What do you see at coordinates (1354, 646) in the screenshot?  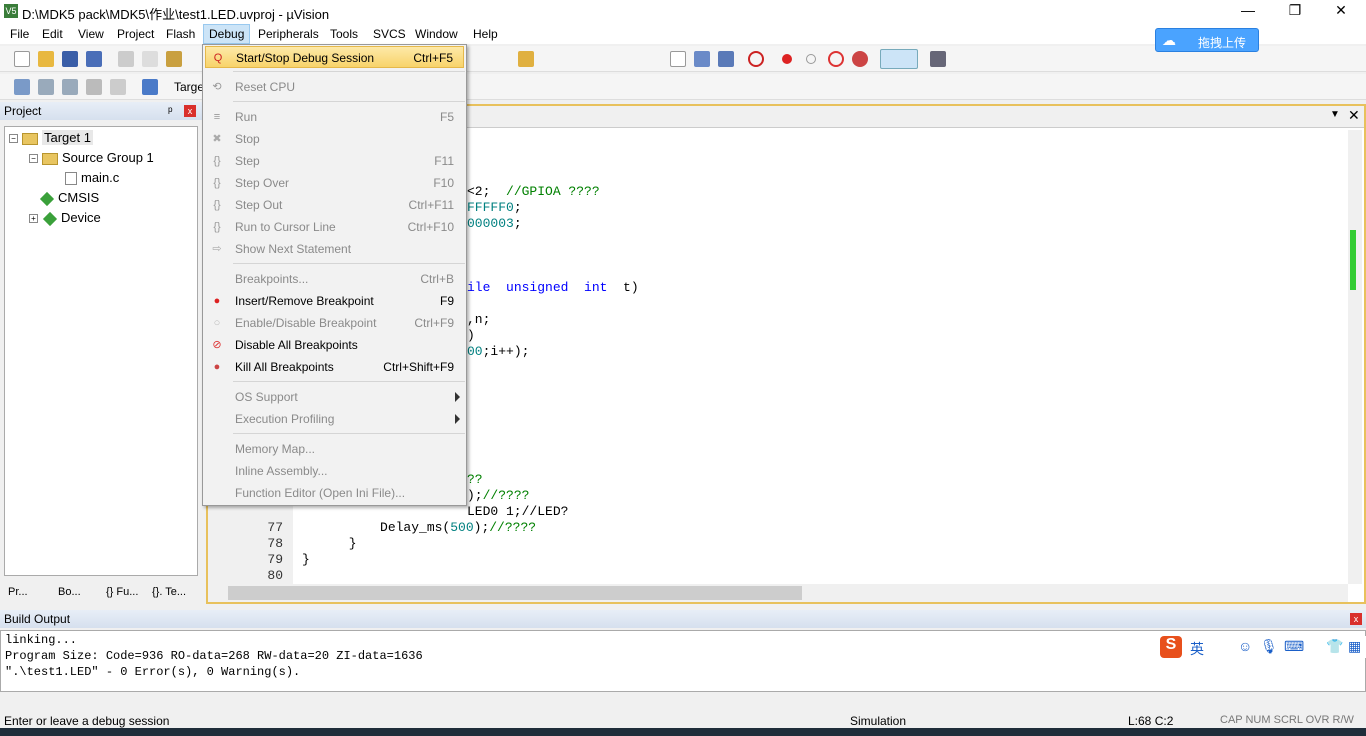 I see `toolbox-icon: ▦` at bounding box center [1354, 646].